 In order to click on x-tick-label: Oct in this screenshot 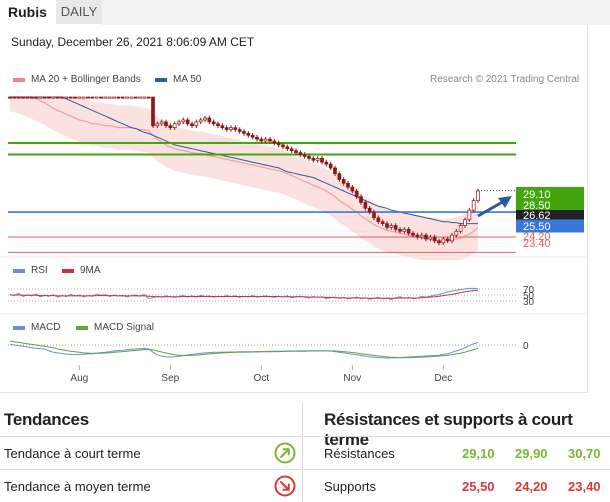, I will do `click(262, 378)`.